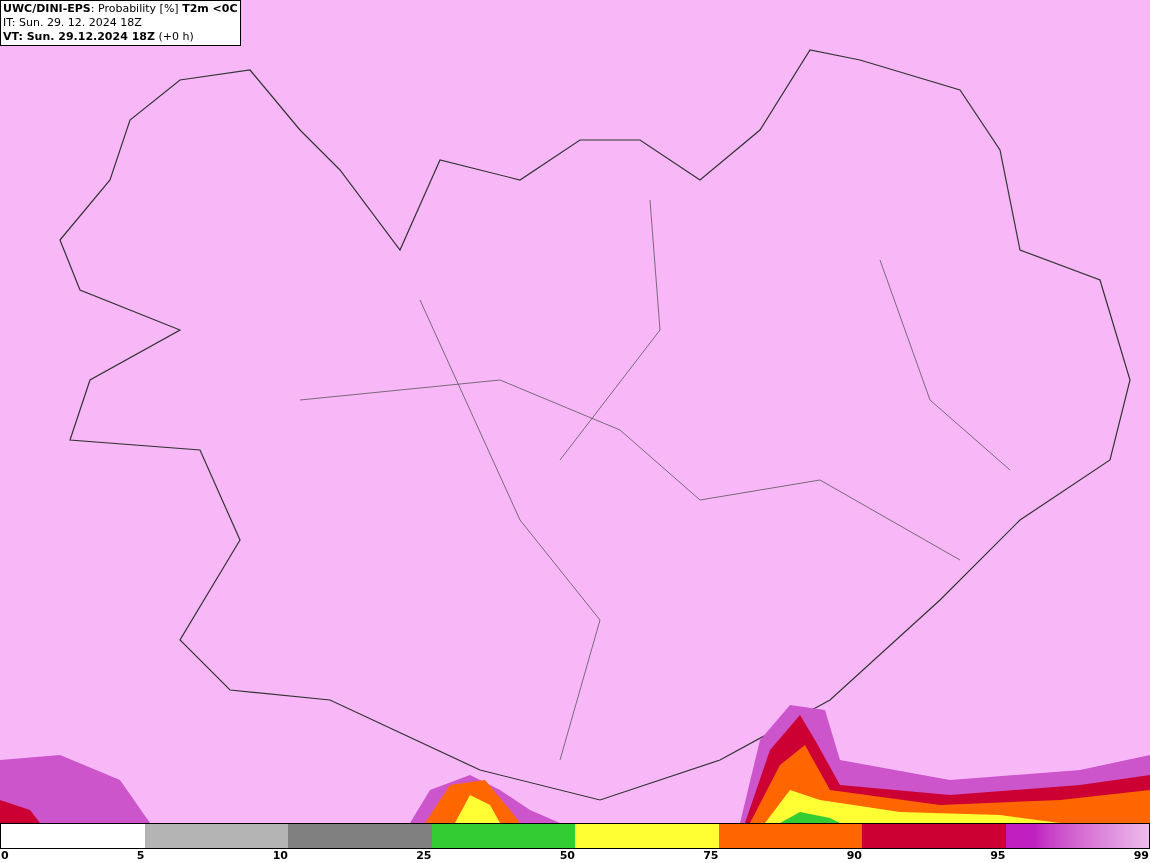 The image size is (1150, 863). What do you see at coordinates (73, 23) in the screenshot?
I see `title-line: IT: Sun. 29. 12. 2024 18Z` at bounding box center [73, 23].